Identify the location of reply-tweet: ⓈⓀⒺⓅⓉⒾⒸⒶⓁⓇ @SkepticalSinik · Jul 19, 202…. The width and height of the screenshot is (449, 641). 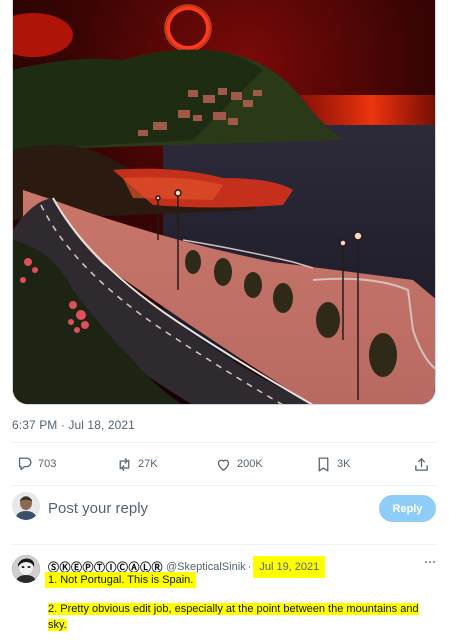
(224, 593).